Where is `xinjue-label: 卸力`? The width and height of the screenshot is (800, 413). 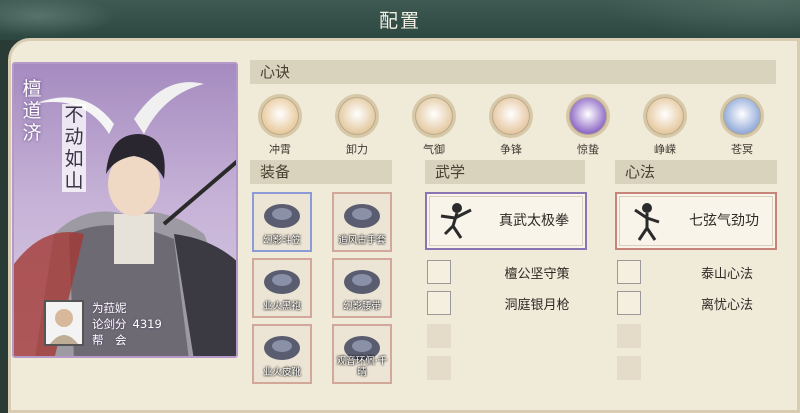 xinjue-label: 卸力 is located at coordinates (357, 149).